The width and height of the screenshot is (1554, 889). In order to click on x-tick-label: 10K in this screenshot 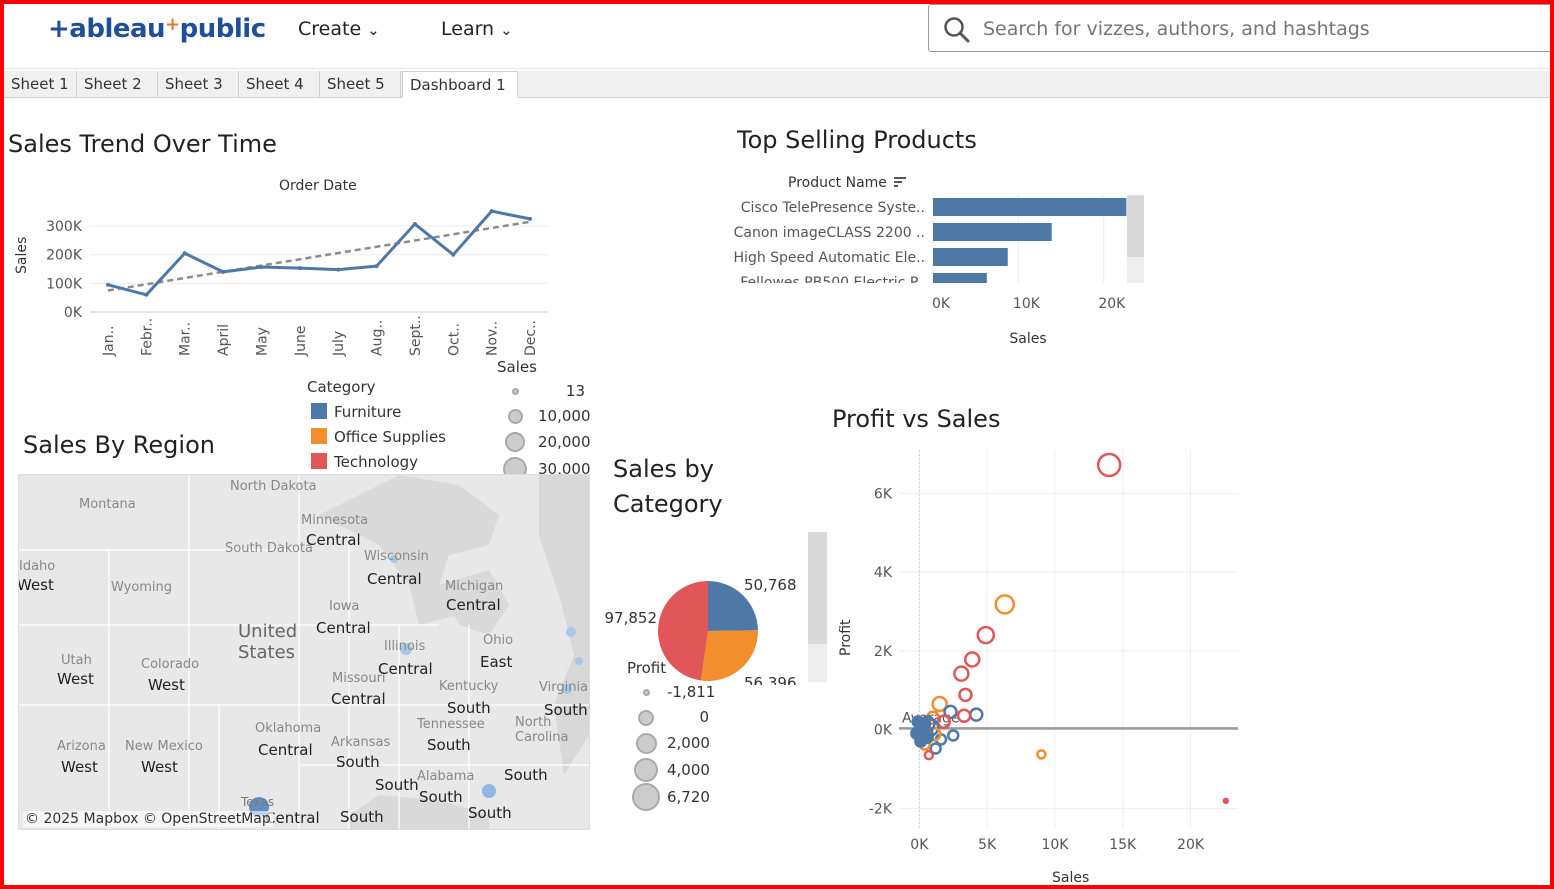, I will do `click(1055, 845)`.